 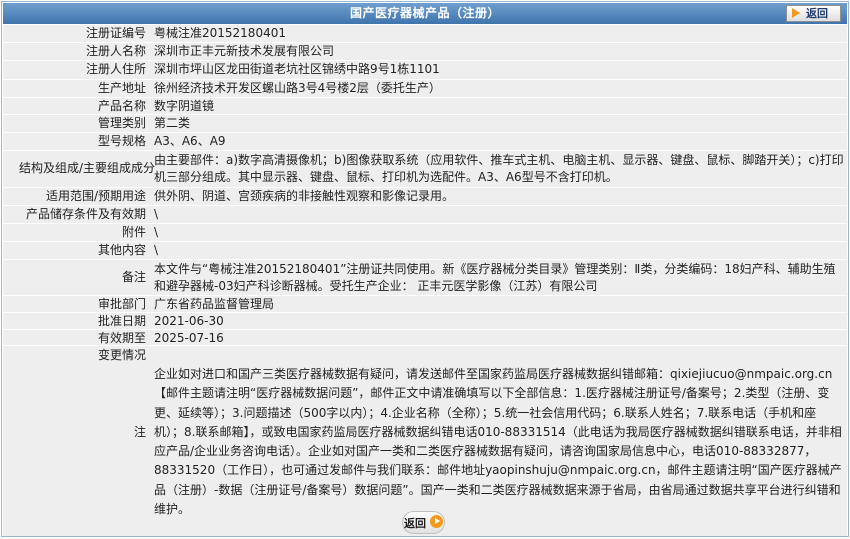 What do you see at coordinates (121, 321) in the screenshot?
I see `field-label: 批准日期` at bounding box center [121, 321].